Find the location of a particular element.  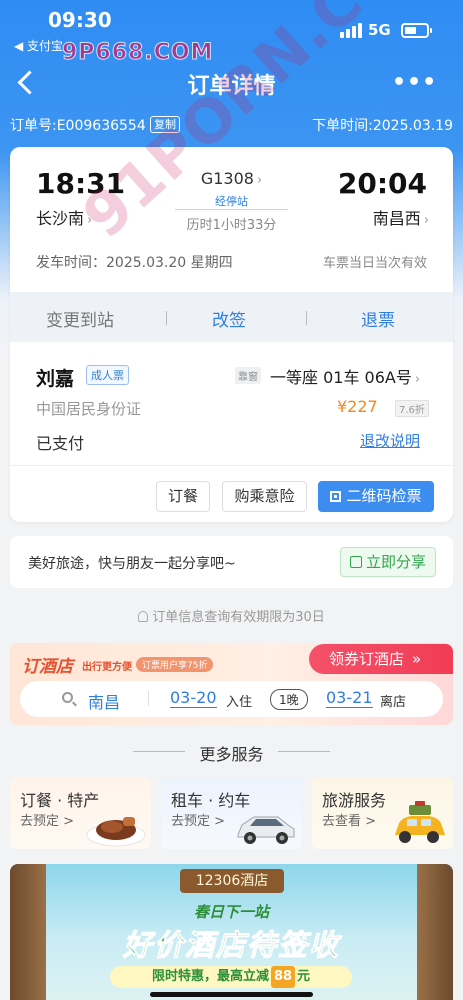

status-time: 09:30 is located at coordinates (80, 20).